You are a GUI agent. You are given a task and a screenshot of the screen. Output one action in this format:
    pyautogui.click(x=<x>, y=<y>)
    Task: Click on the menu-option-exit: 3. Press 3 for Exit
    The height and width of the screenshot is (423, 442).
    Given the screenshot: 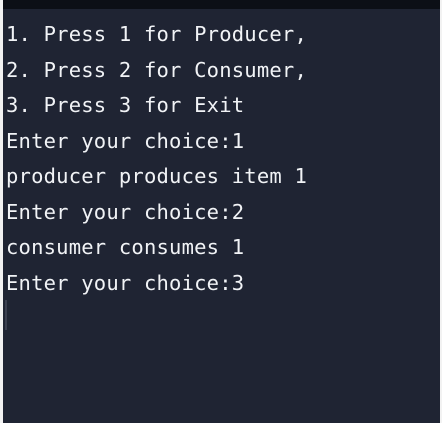 What is the action you would take?
    pyautogui.click(x=125, y=105)
    